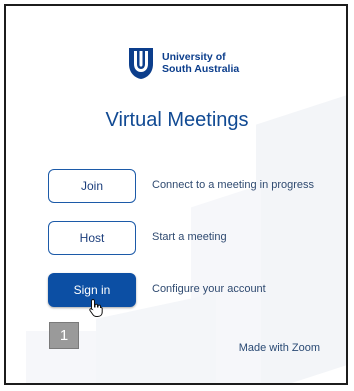 The height and width of the screenshot is (391, 354). What do you see at coordinates (233, 185) in the screenshot?
I see `join-description: Connect to a meeting in progress` at bounding box center [233, 185].